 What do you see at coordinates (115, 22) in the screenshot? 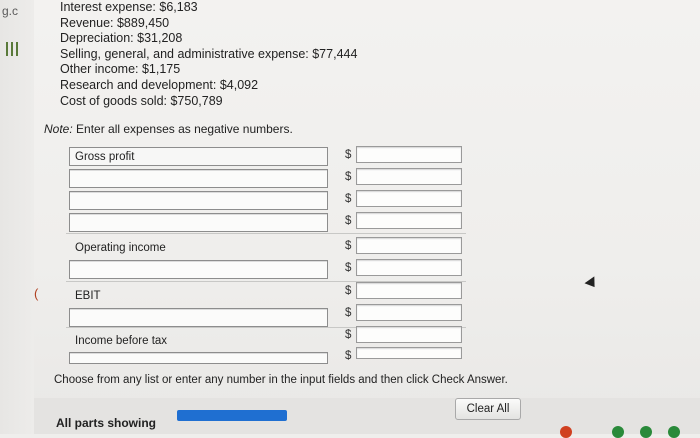
I see `given-revenue: Revenue: $889,450` at bounding box center [115, 22].